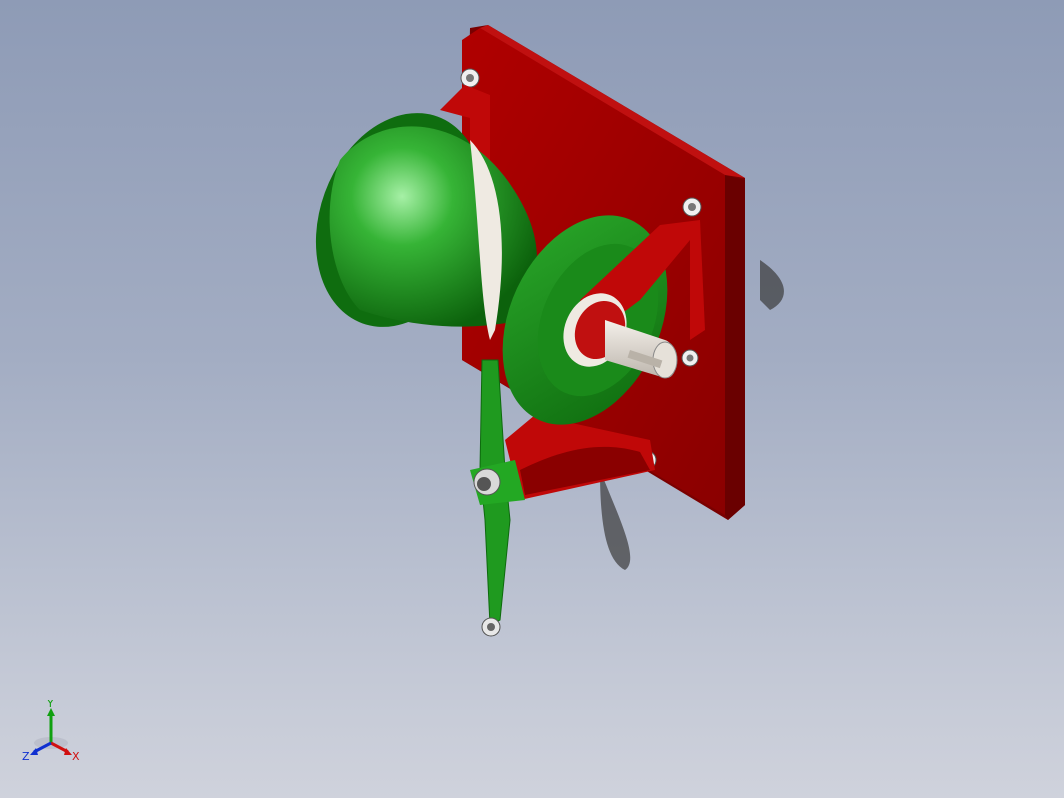  What do you see at coordinates (26, 756) in the screenshot?
I see `z-label: Z` at bounding box center [26, 756].